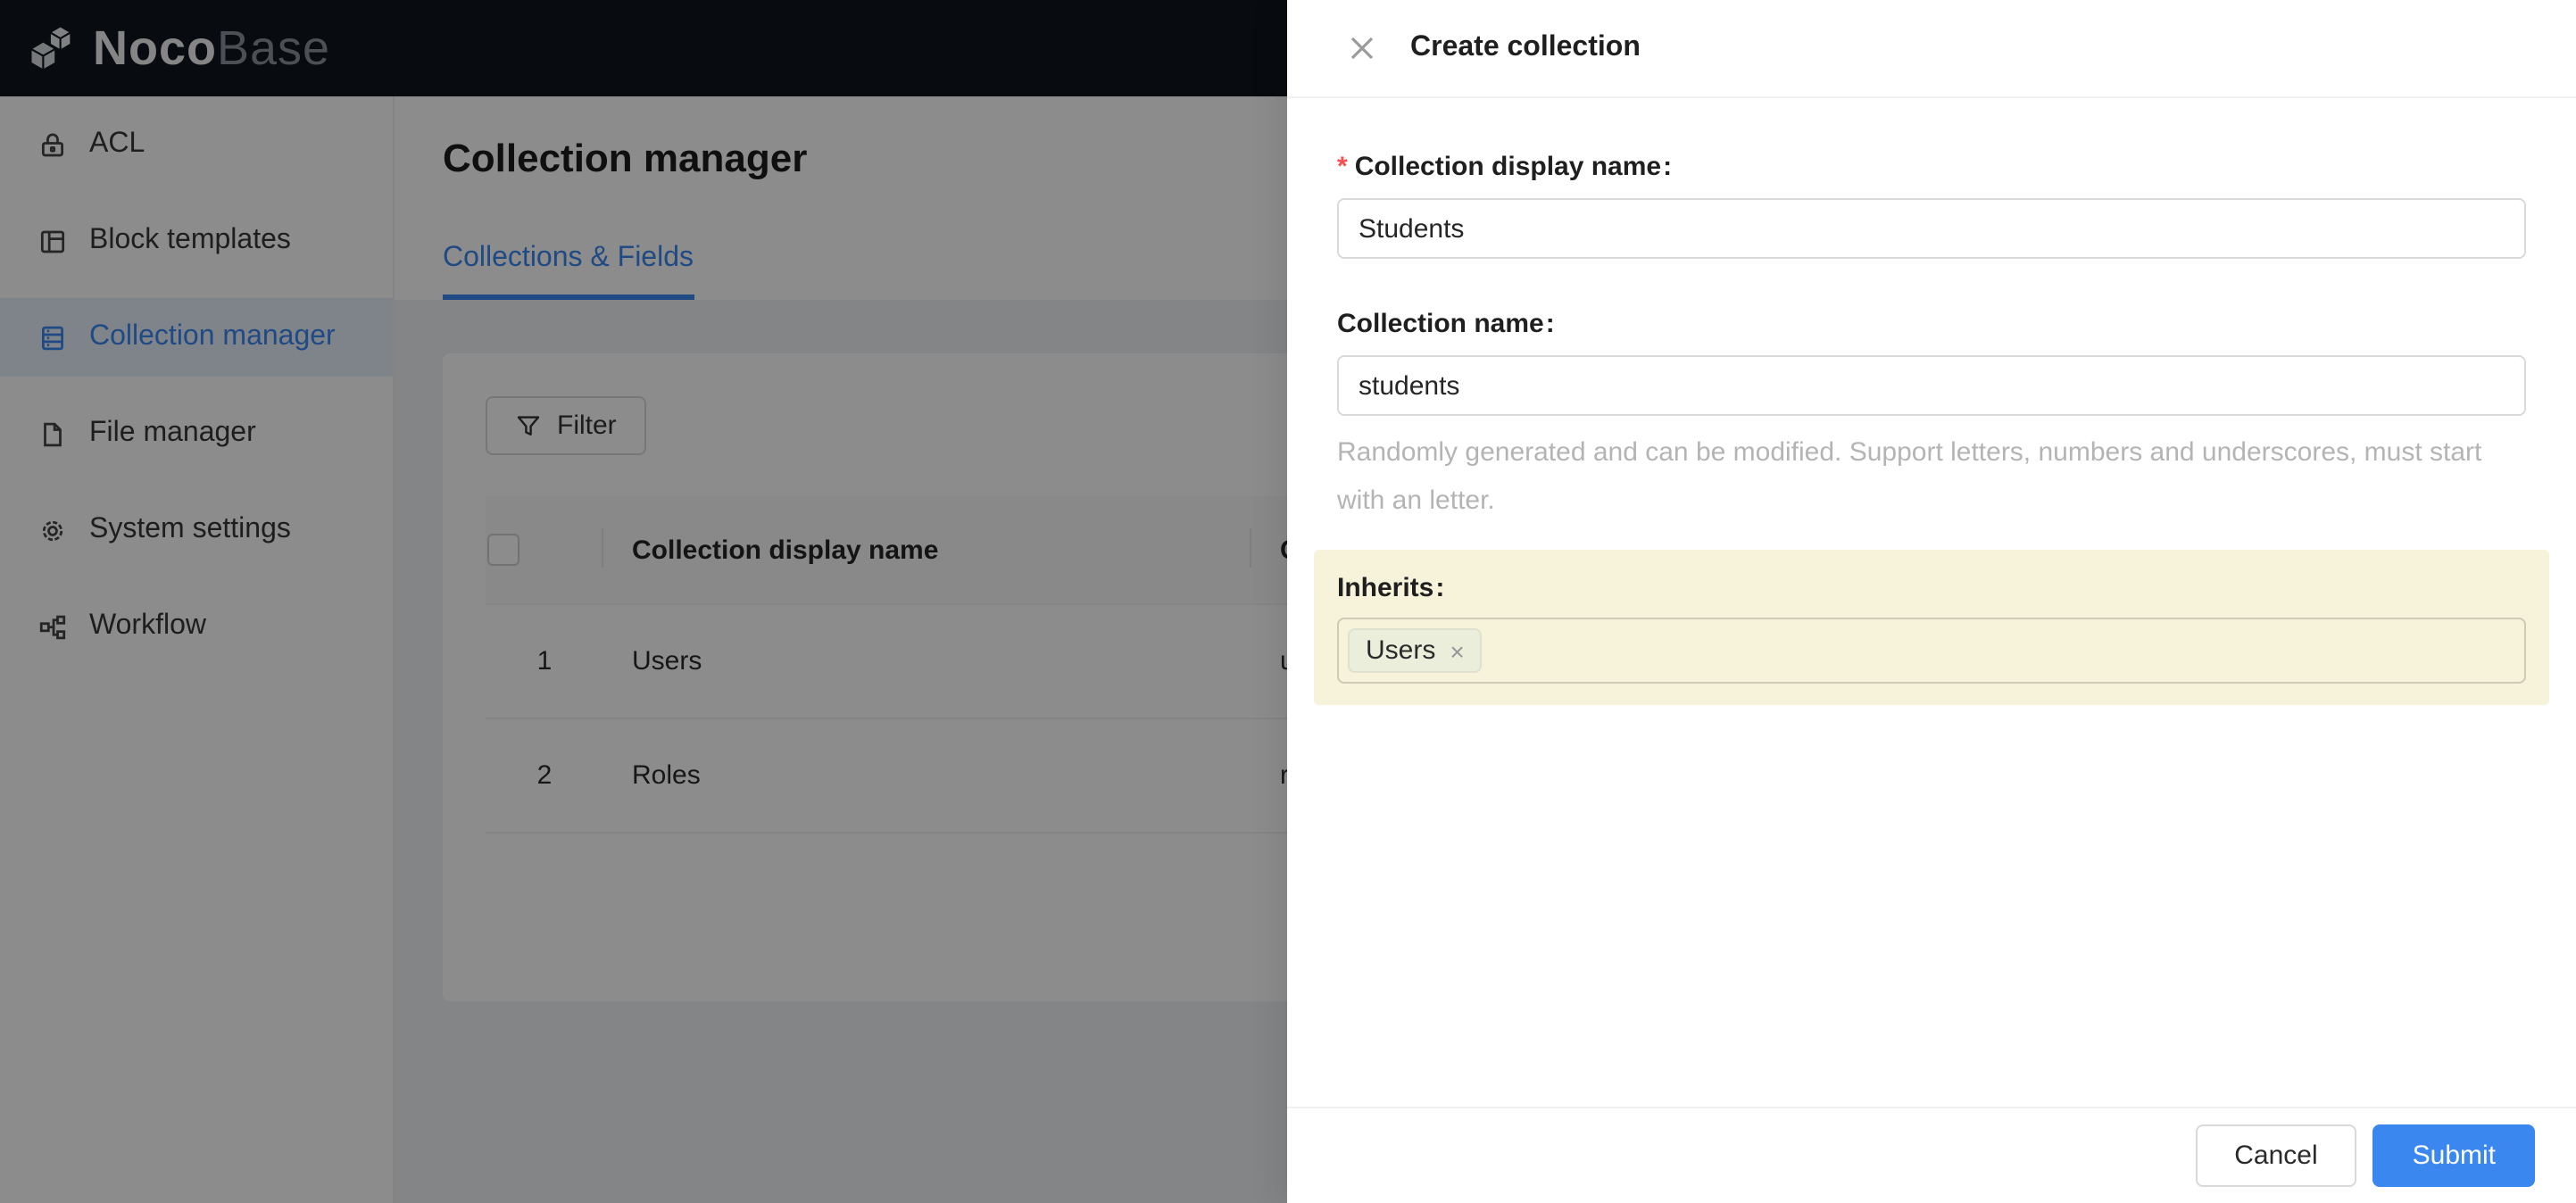 The width and height of the screenshot is (2576, 1203). I want to click on collection-display-name-input, so click(1932, 229).